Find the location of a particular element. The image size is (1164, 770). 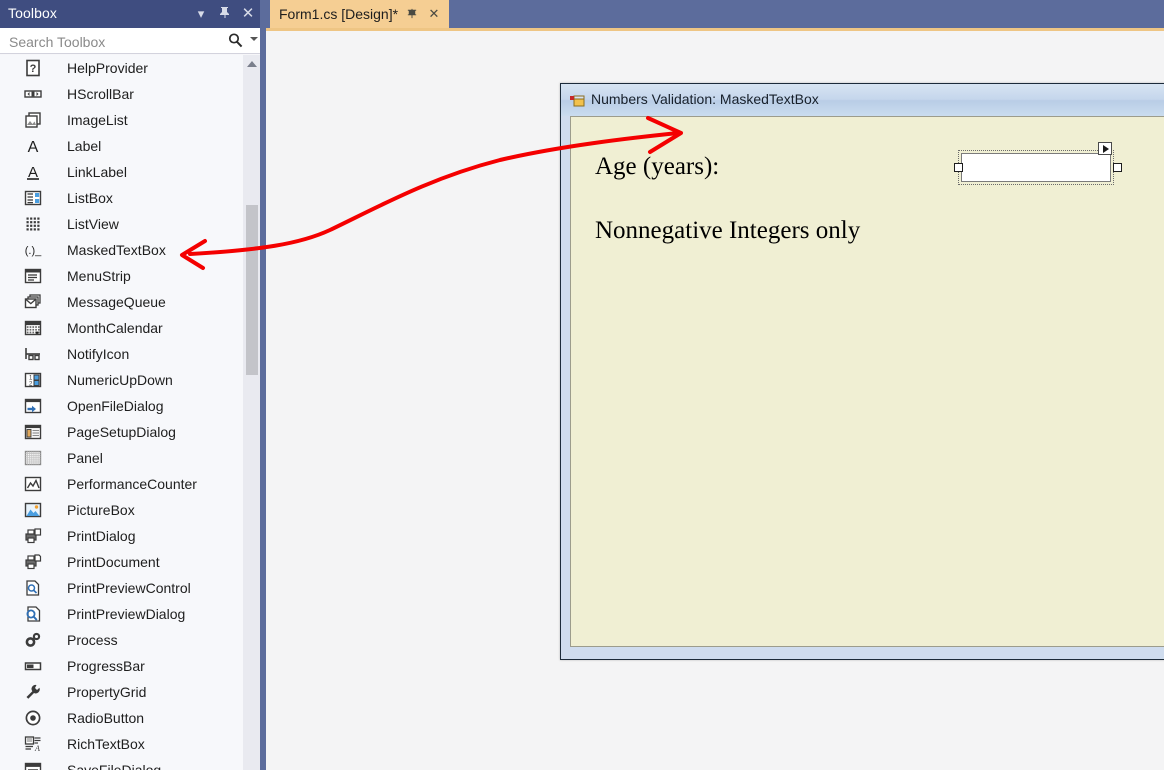

toolbox-item-progressbar: ProgressBar is located at coordinates (121, 666).